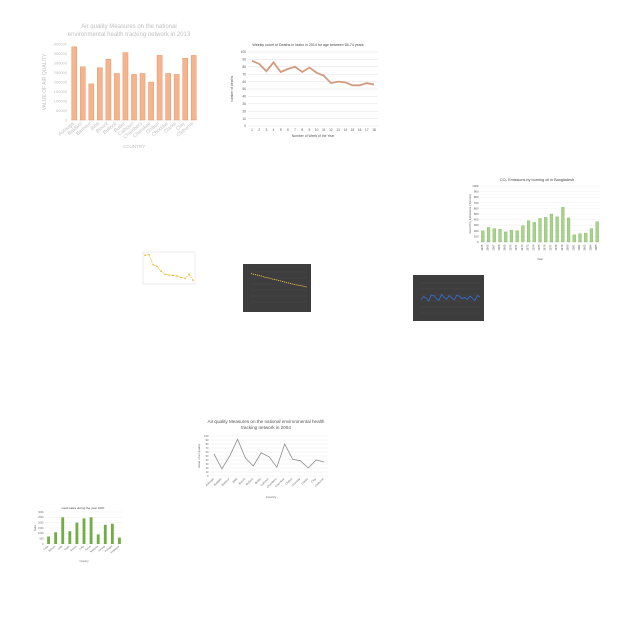 Image resolution: width=640 pixels, height=640 pixels. What do you see at coordinates (476, 225) in the screenshot?
I see `y-tick-label: 300` at bounding box center [476, 225].